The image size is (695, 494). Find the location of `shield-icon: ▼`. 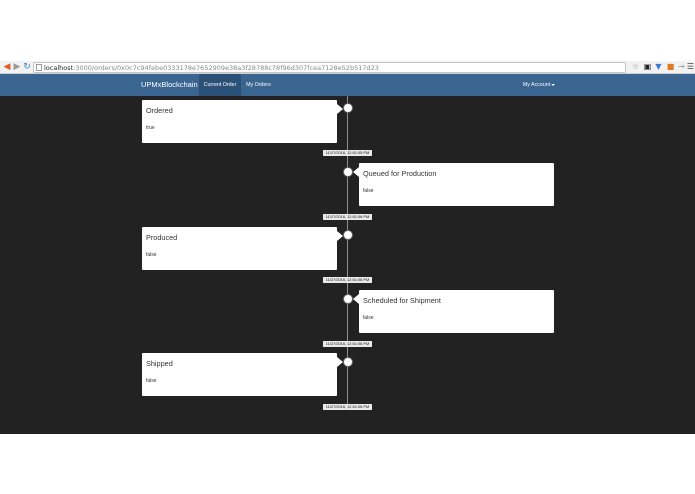

shield-icon: ▼ is located at coordinates (658, 67).